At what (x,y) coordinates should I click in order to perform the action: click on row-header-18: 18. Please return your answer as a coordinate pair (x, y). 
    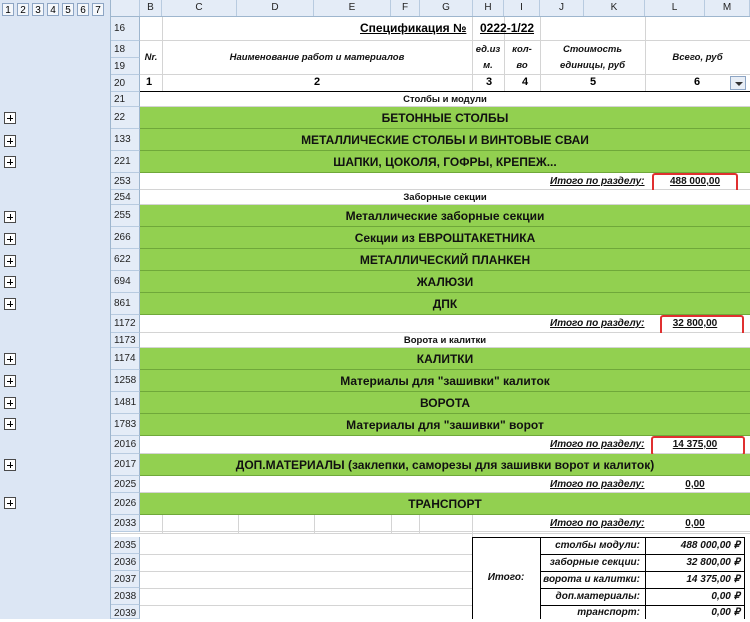
    Looking at the image, I should click on (125, 49).